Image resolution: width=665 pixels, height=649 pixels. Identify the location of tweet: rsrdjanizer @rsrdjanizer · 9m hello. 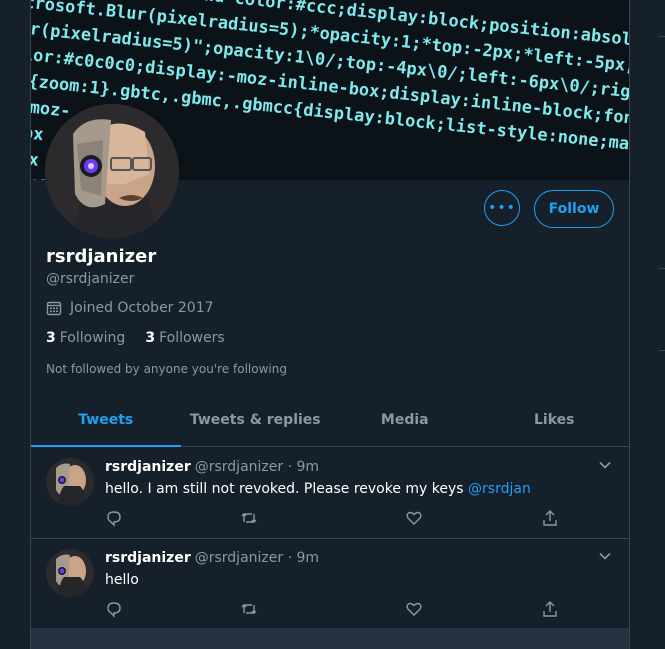
(330, 584).